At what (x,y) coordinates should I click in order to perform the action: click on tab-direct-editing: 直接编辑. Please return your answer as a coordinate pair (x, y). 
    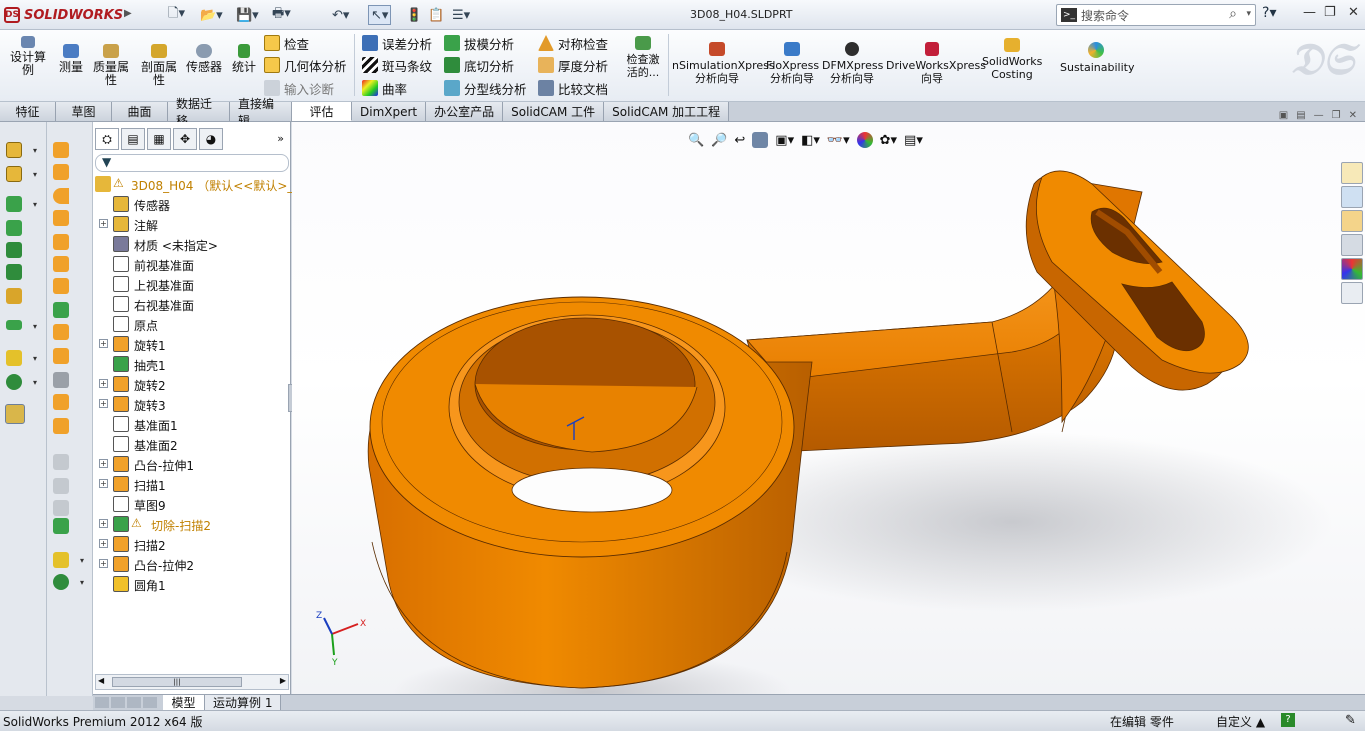
    Looking at the image, I should click on (261, 112).